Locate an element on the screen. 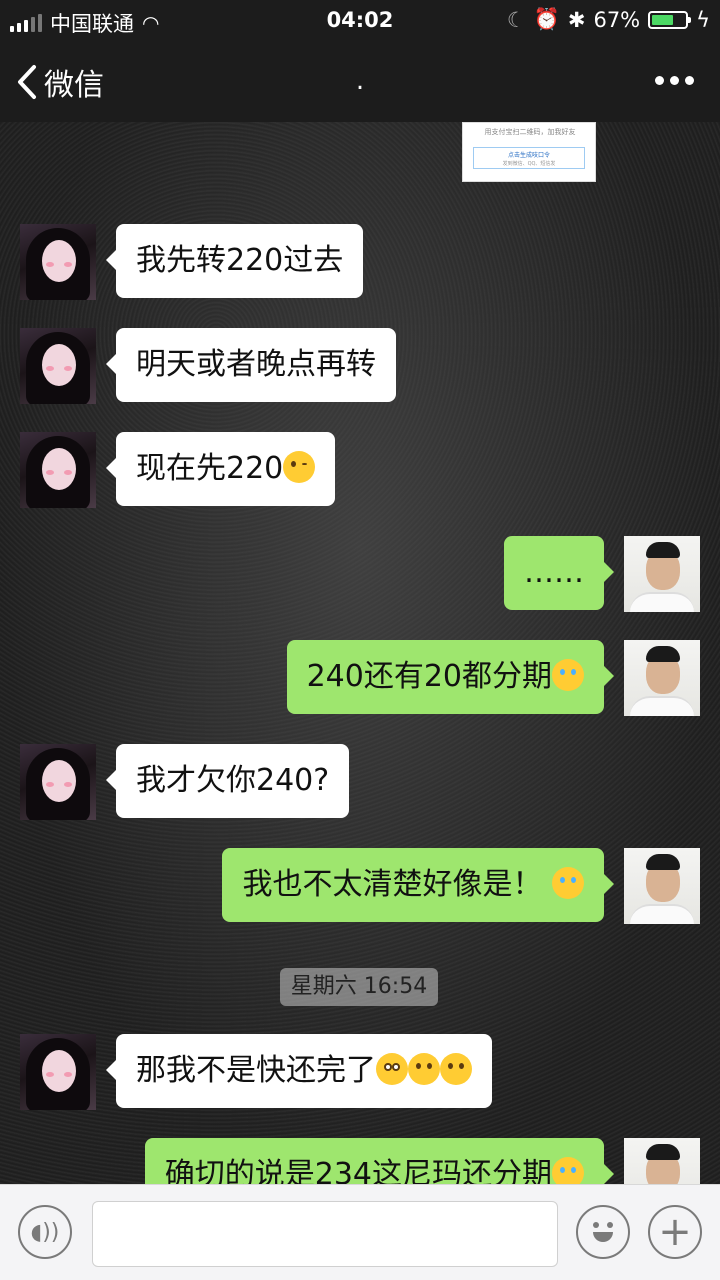 This screenshot has height=1280, width=720. image-message-line2: 点击生成吱口令 is located at coordinates (528, 155).